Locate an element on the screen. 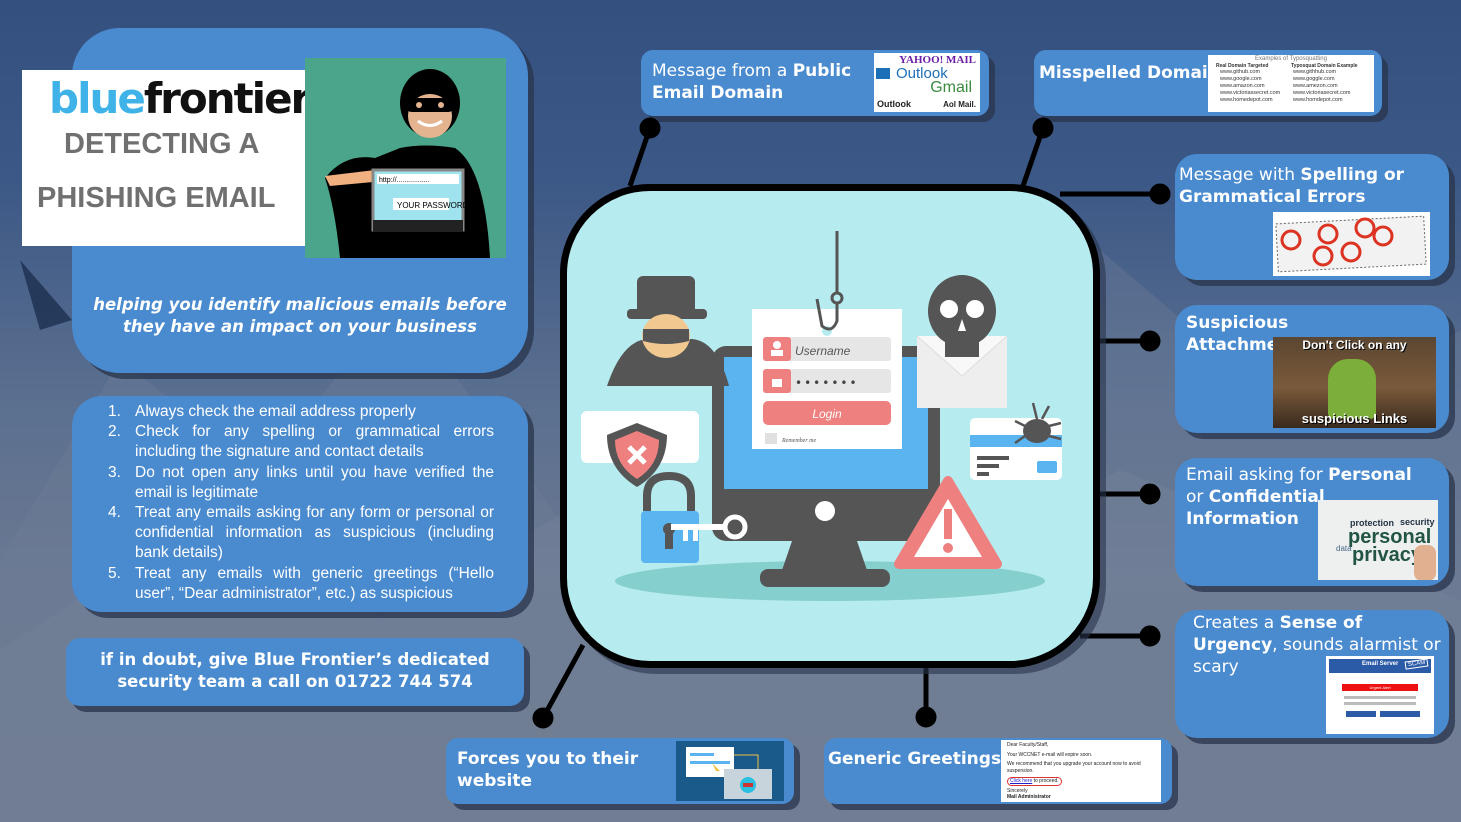 Image resolution: width=1461 pixels, height=822 pixels. hand-image is located at coordinates (1425, 562).